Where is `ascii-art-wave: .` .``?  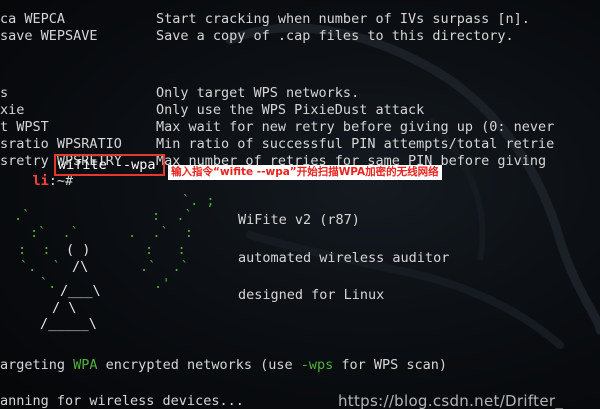
ascii-art-wave: .` .` is located at coordinates (164, 267).